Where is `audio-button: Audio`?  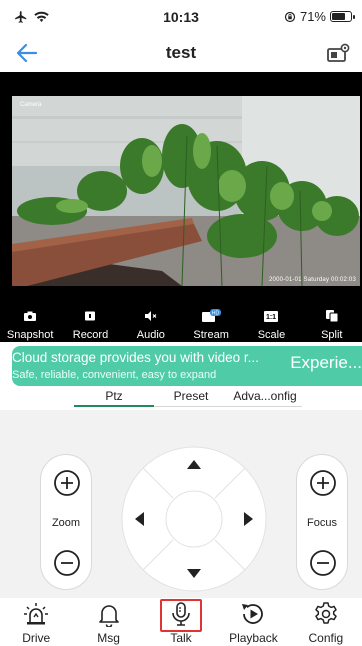
audio-button: Audio is located at coordinates (151, 323).